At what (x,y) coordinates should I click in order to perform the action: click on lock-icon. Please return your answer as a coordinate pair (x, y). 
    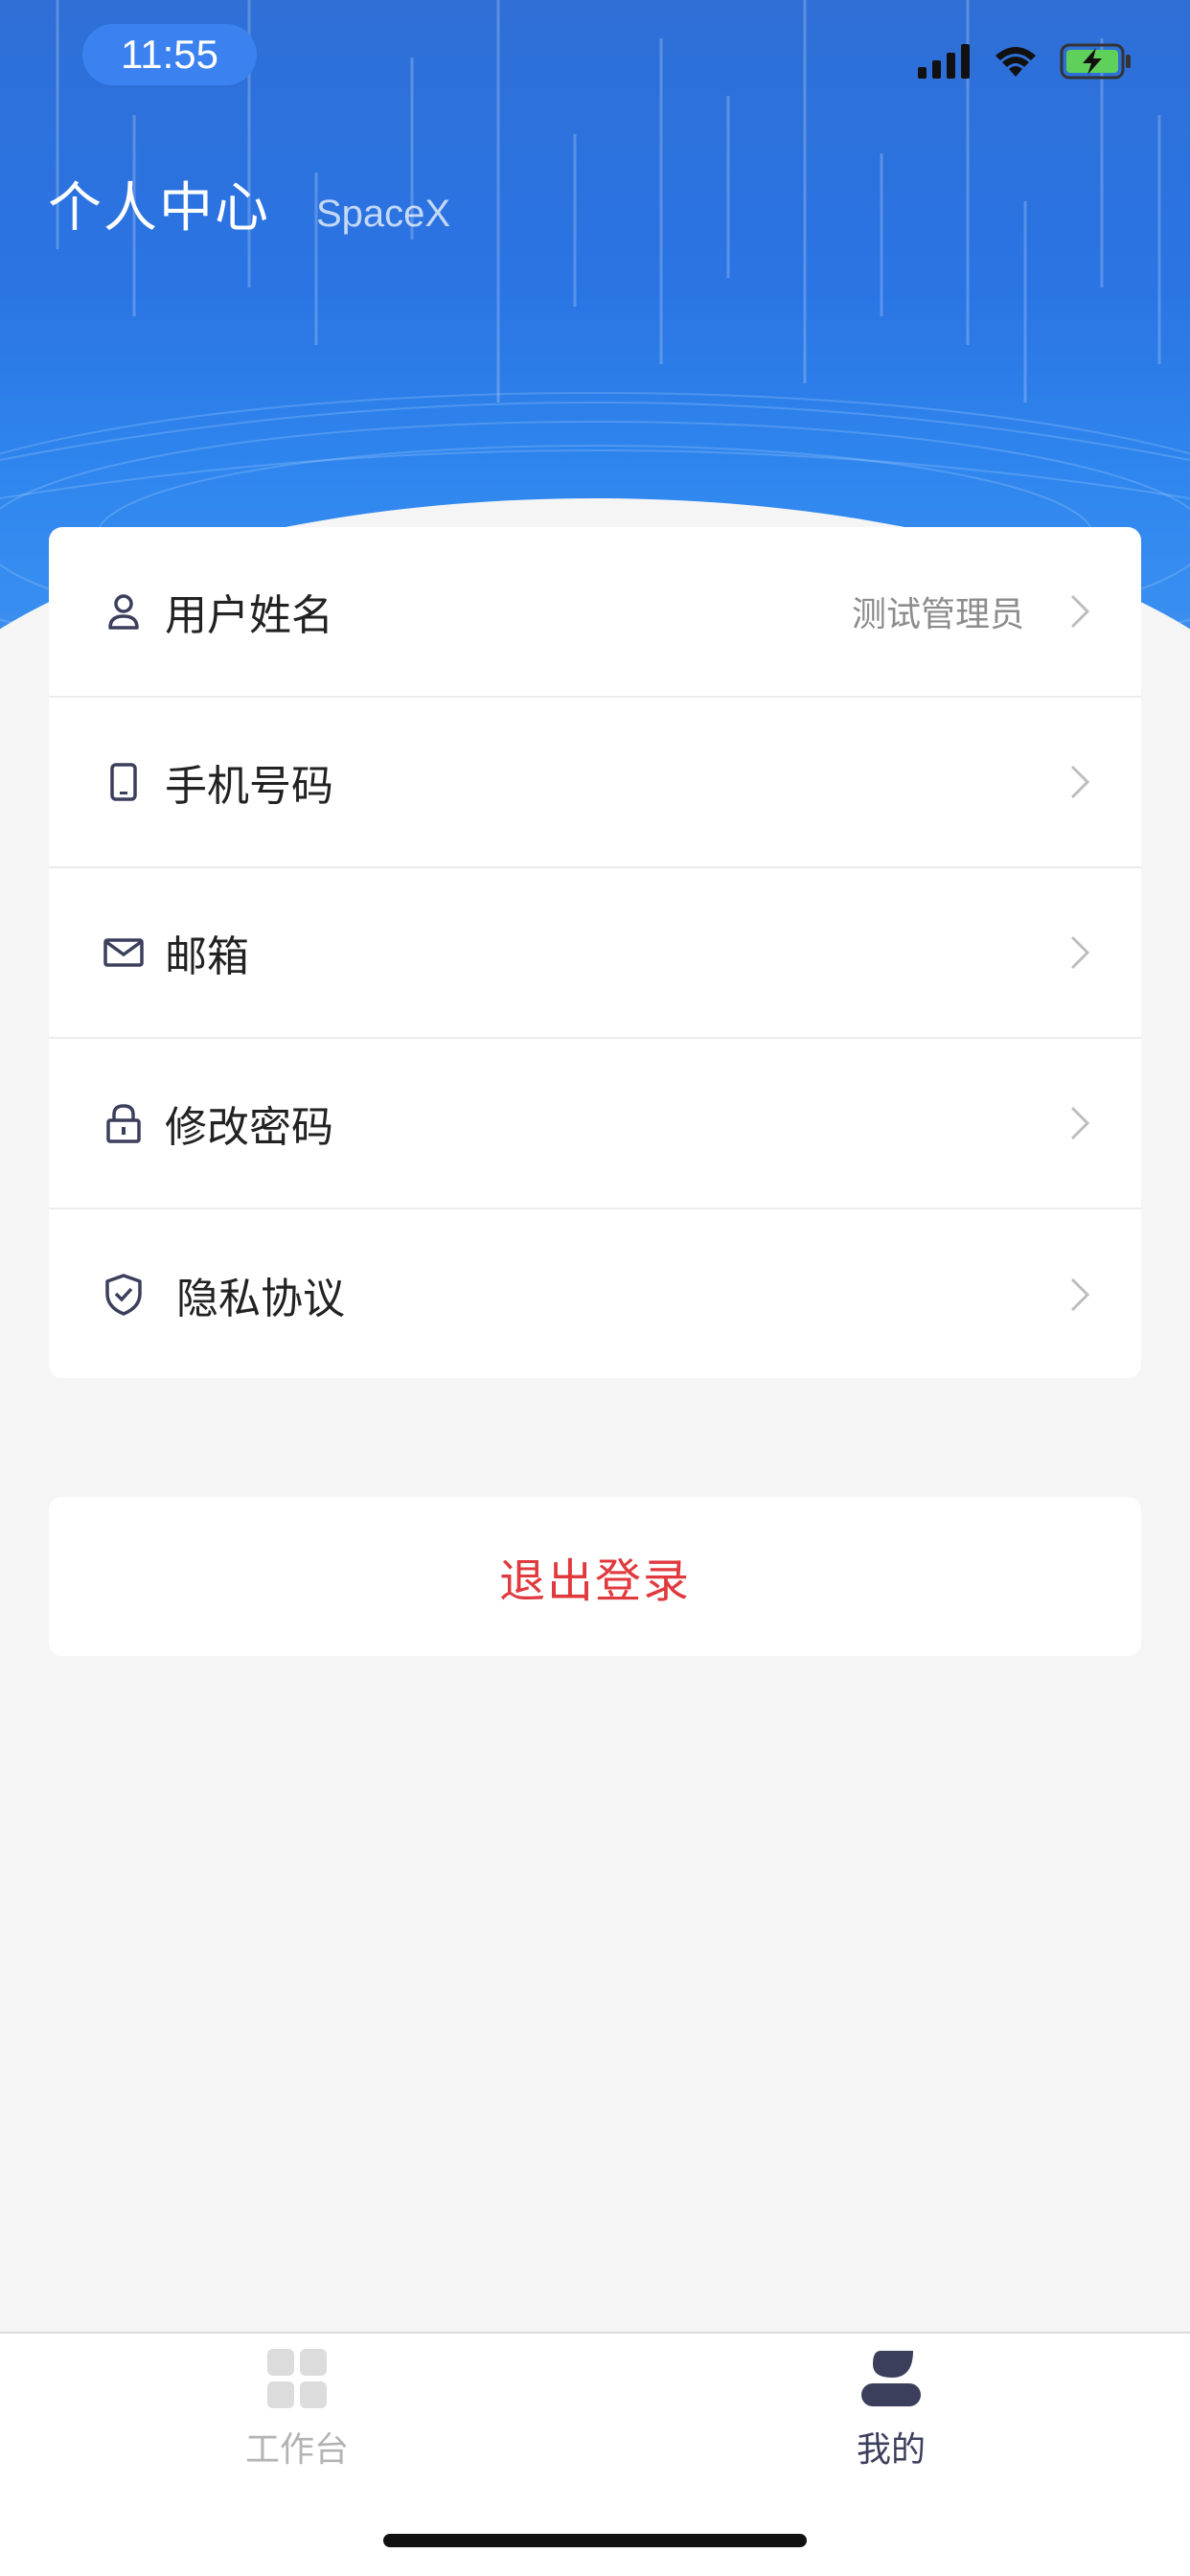
    Looking at the image, I should click on (124, 1123).